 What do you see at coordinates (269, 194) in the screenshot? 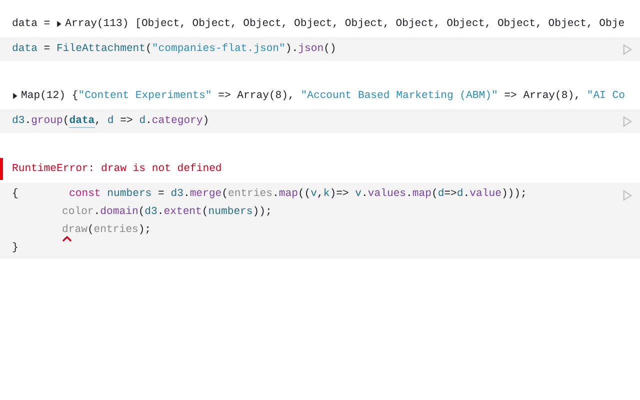
I see `code-line: { const numbers = d3.merge(entries.map((v,k)=> v.values.map(d=>d.value)));` at bounding box center [269, 194].